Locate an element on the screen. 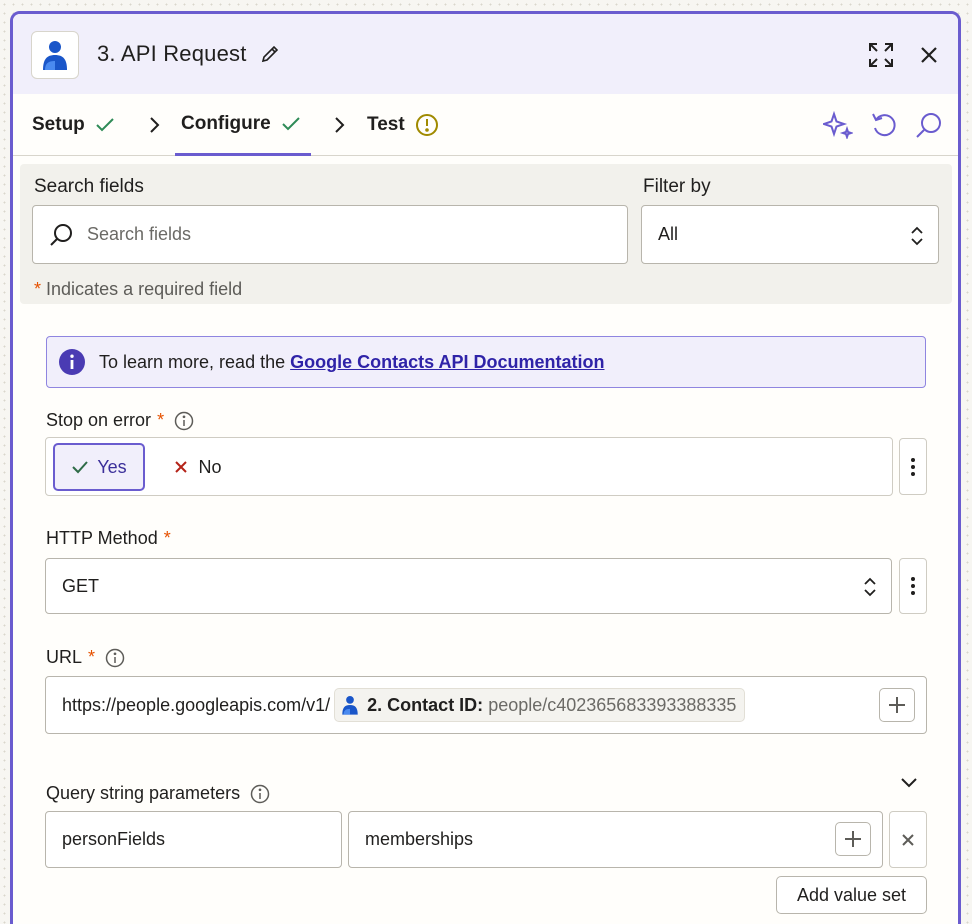  step-title: 3. API Request is located at coordinates (172, 53).